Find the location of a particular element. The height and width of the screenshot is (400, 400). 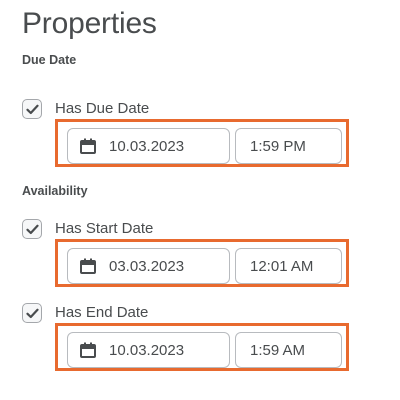

has-end-date-label: Has End Date is located at coordinates (102, 312).